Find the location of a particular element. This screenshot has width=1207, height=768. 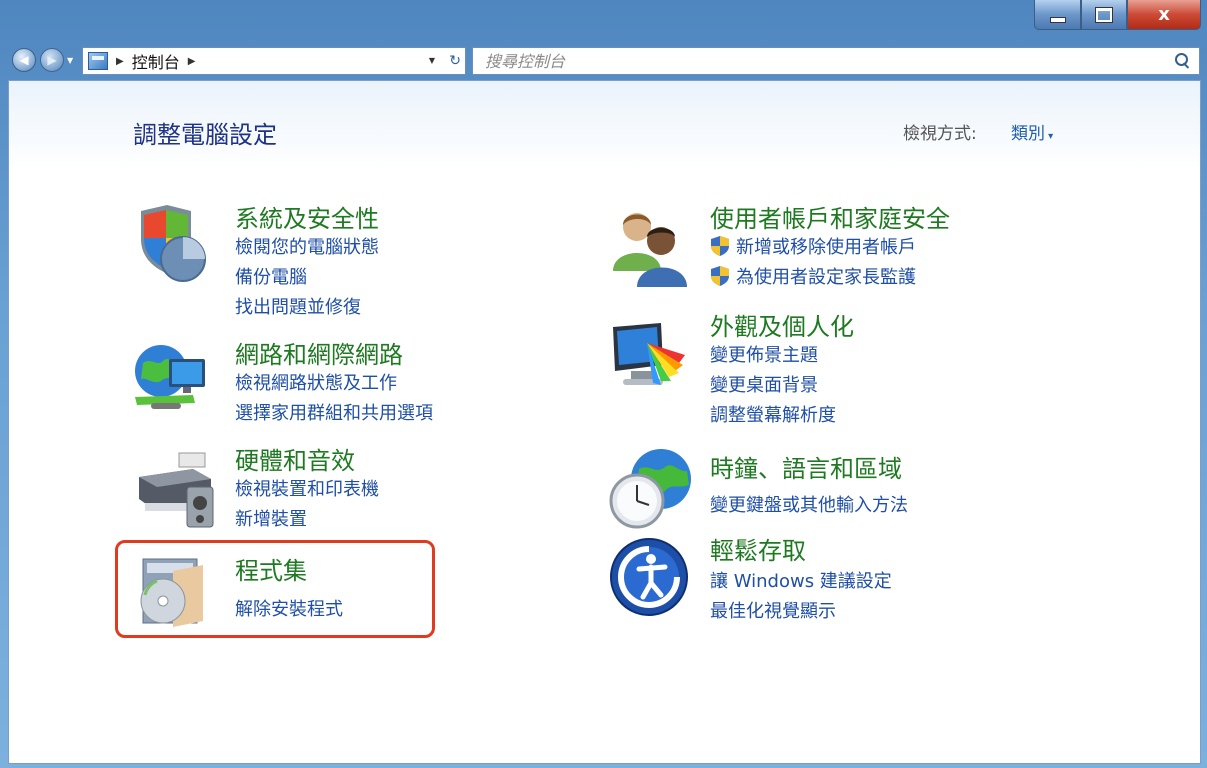

search-icon is located at coordinates (1183, 61).